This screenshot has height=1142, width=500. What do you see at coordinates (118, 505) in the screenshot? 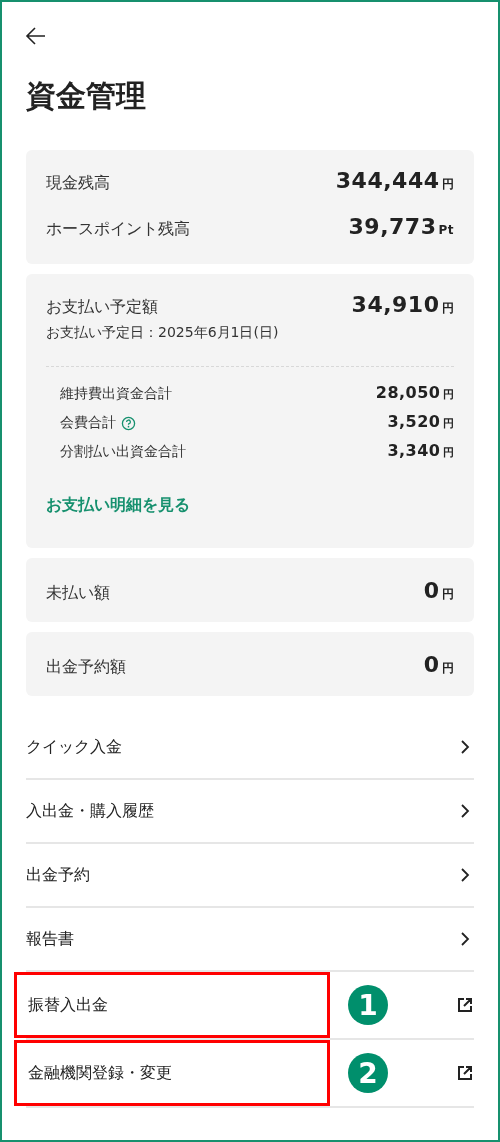
I see `payment-details-link: お支払い明細を見る` at bounding box center [118, 505].